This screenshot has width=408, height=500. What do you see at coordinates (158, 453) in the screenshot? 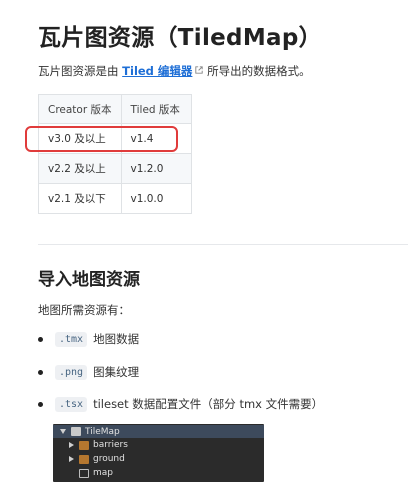
I see `asset-tree-screenshot: TileMap barriers ground map` at bounding box center [158, 453].